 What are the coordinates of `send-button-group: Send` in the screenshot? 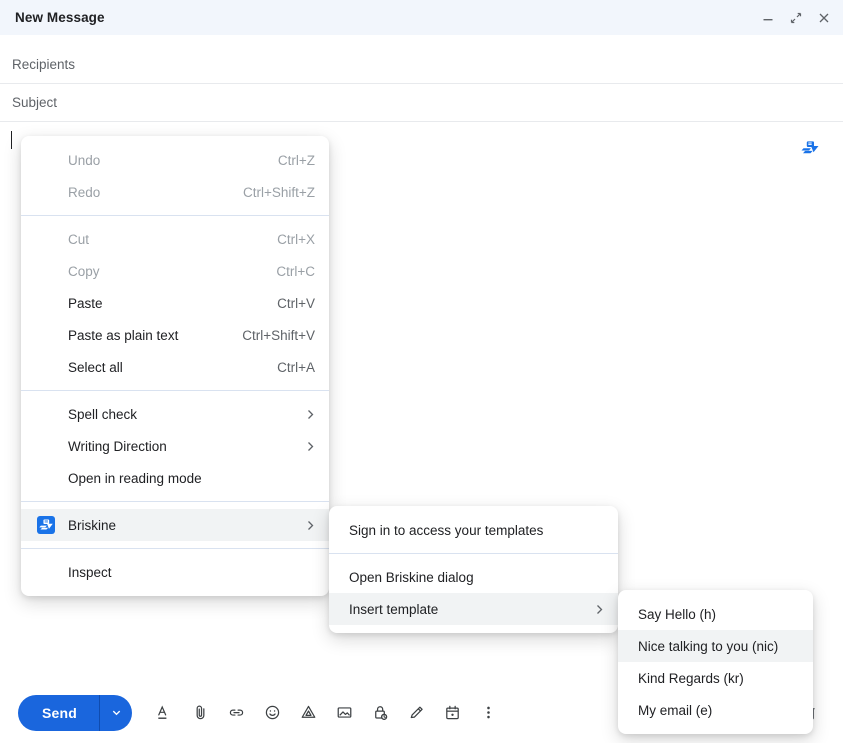 It's located at (75, 712).